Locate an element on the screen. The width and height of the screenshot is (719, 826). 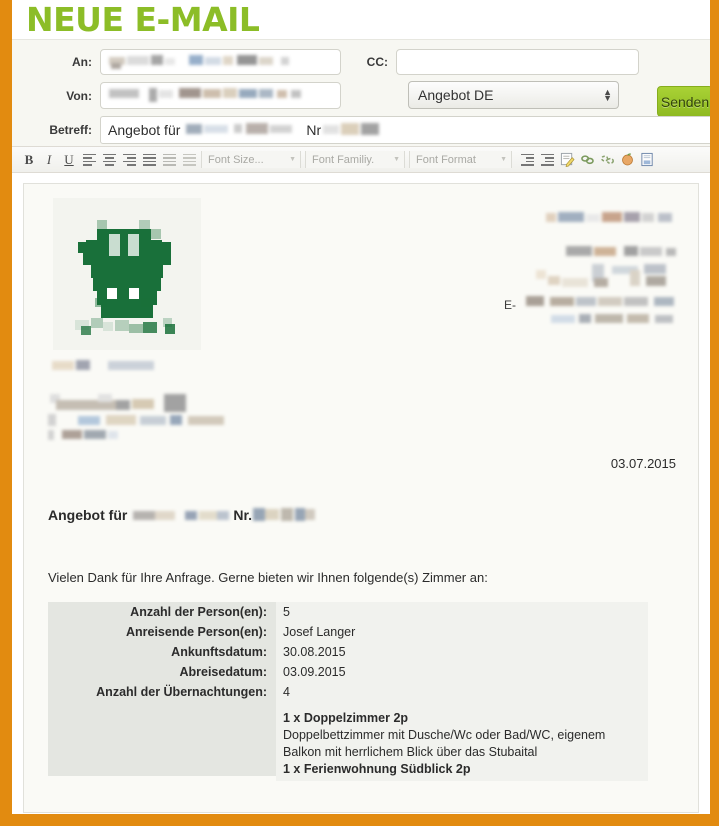
from-redaction is located at coordinates (209, 95).